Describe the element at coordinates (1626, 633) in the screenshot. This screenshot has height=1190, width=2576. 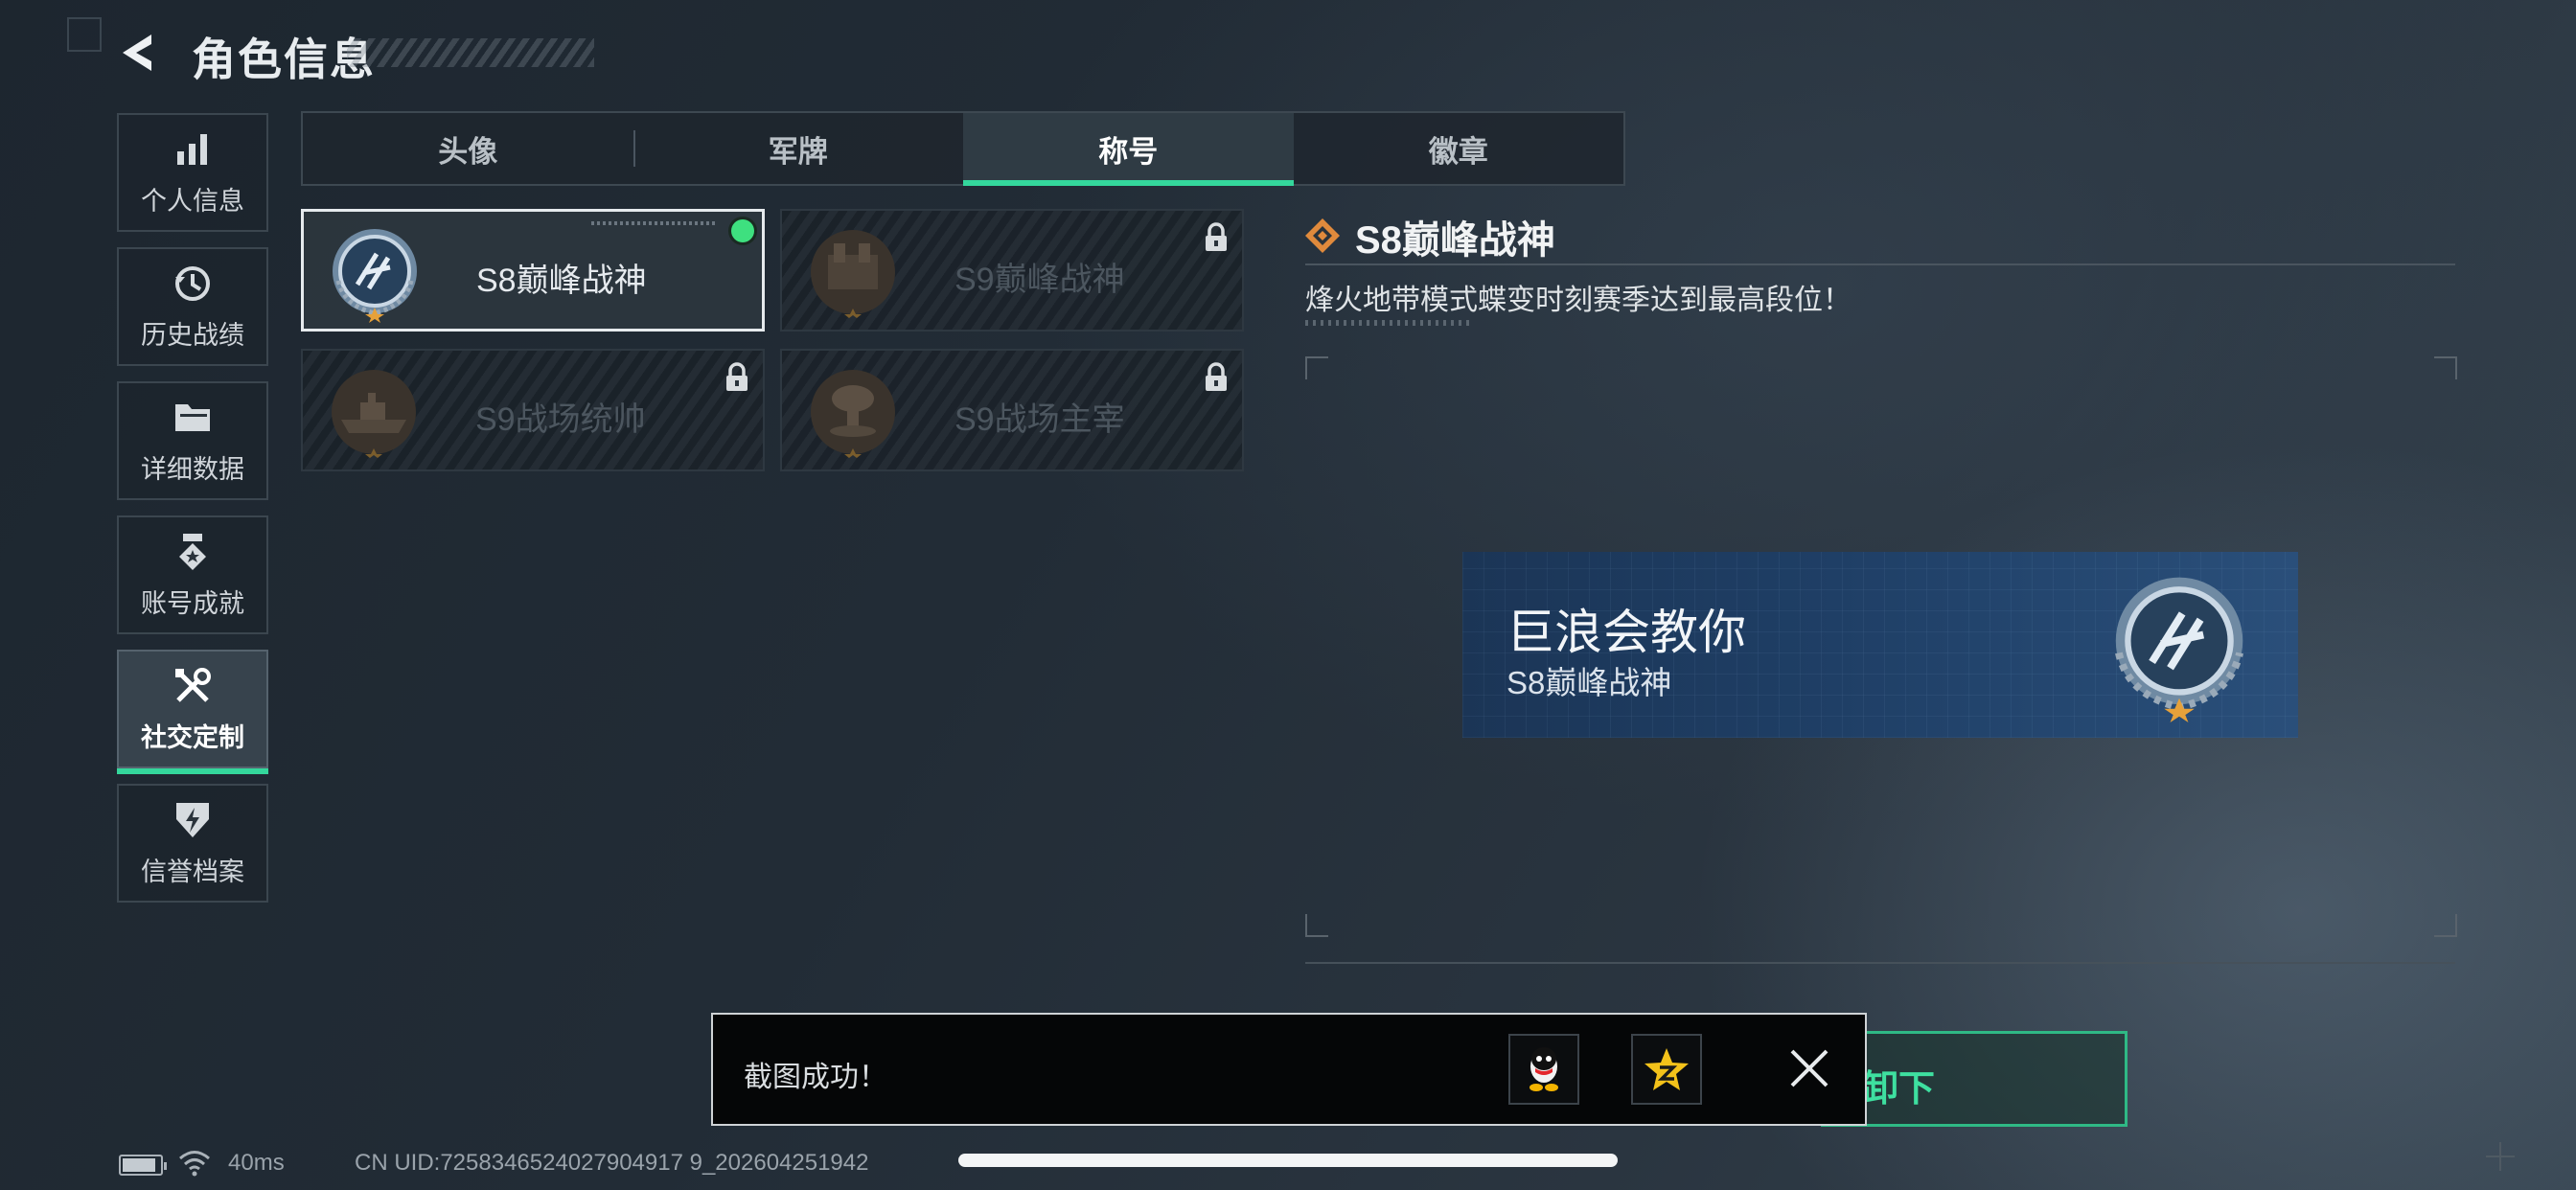
I see `preview-player-name: 巨浪会教你` at that location.